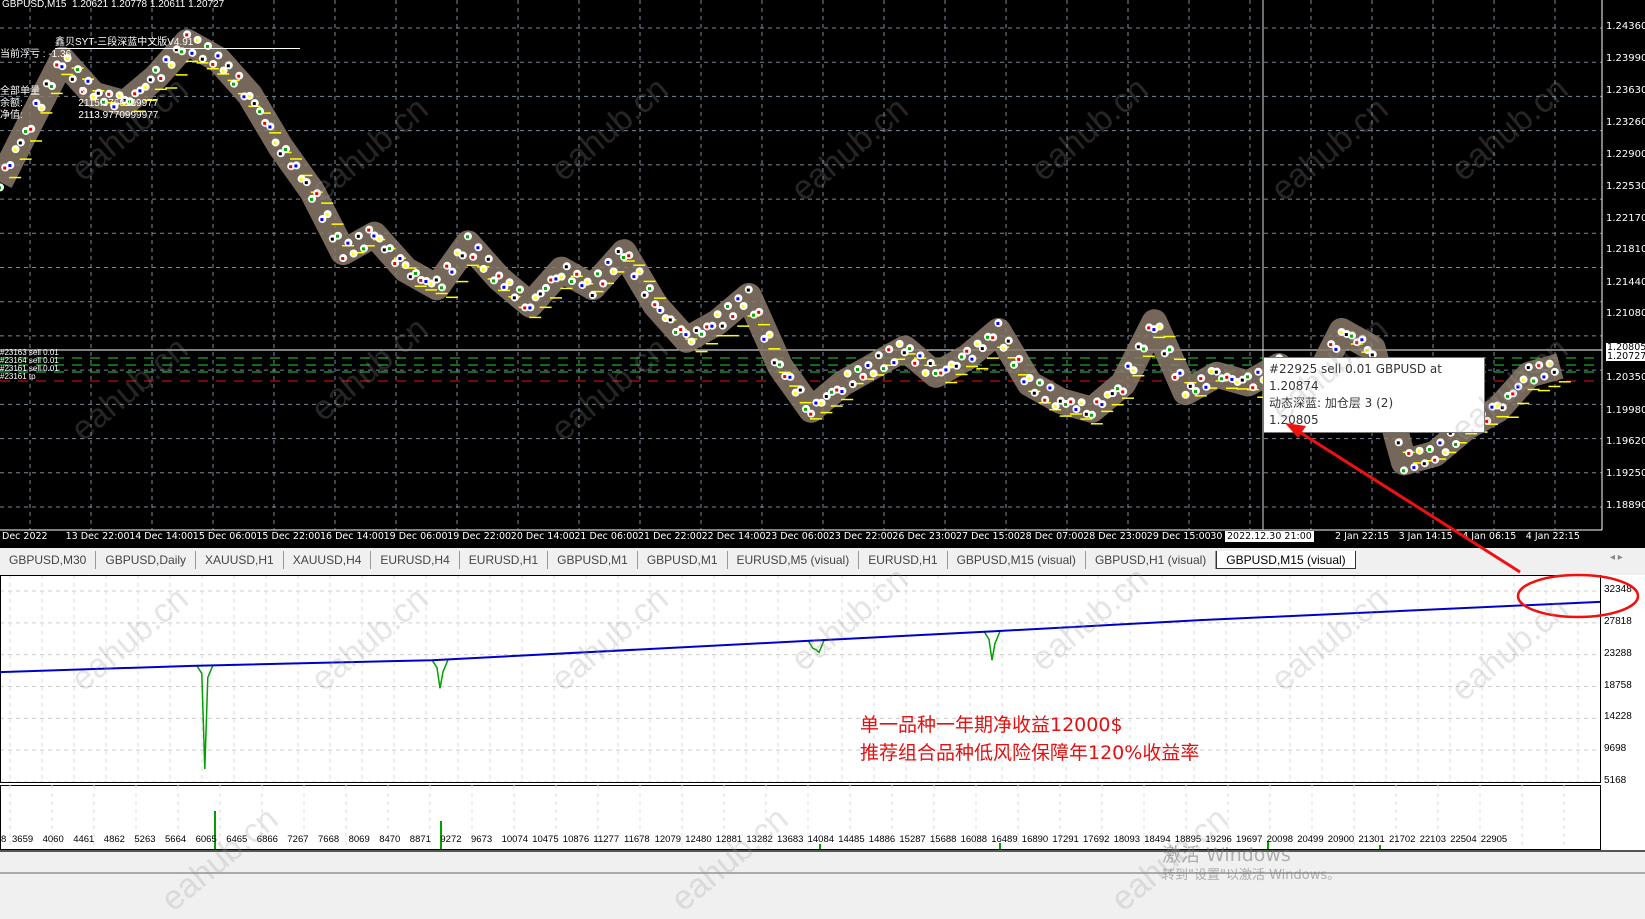  I want to click on annotation-overlay, so click(1462, 521).